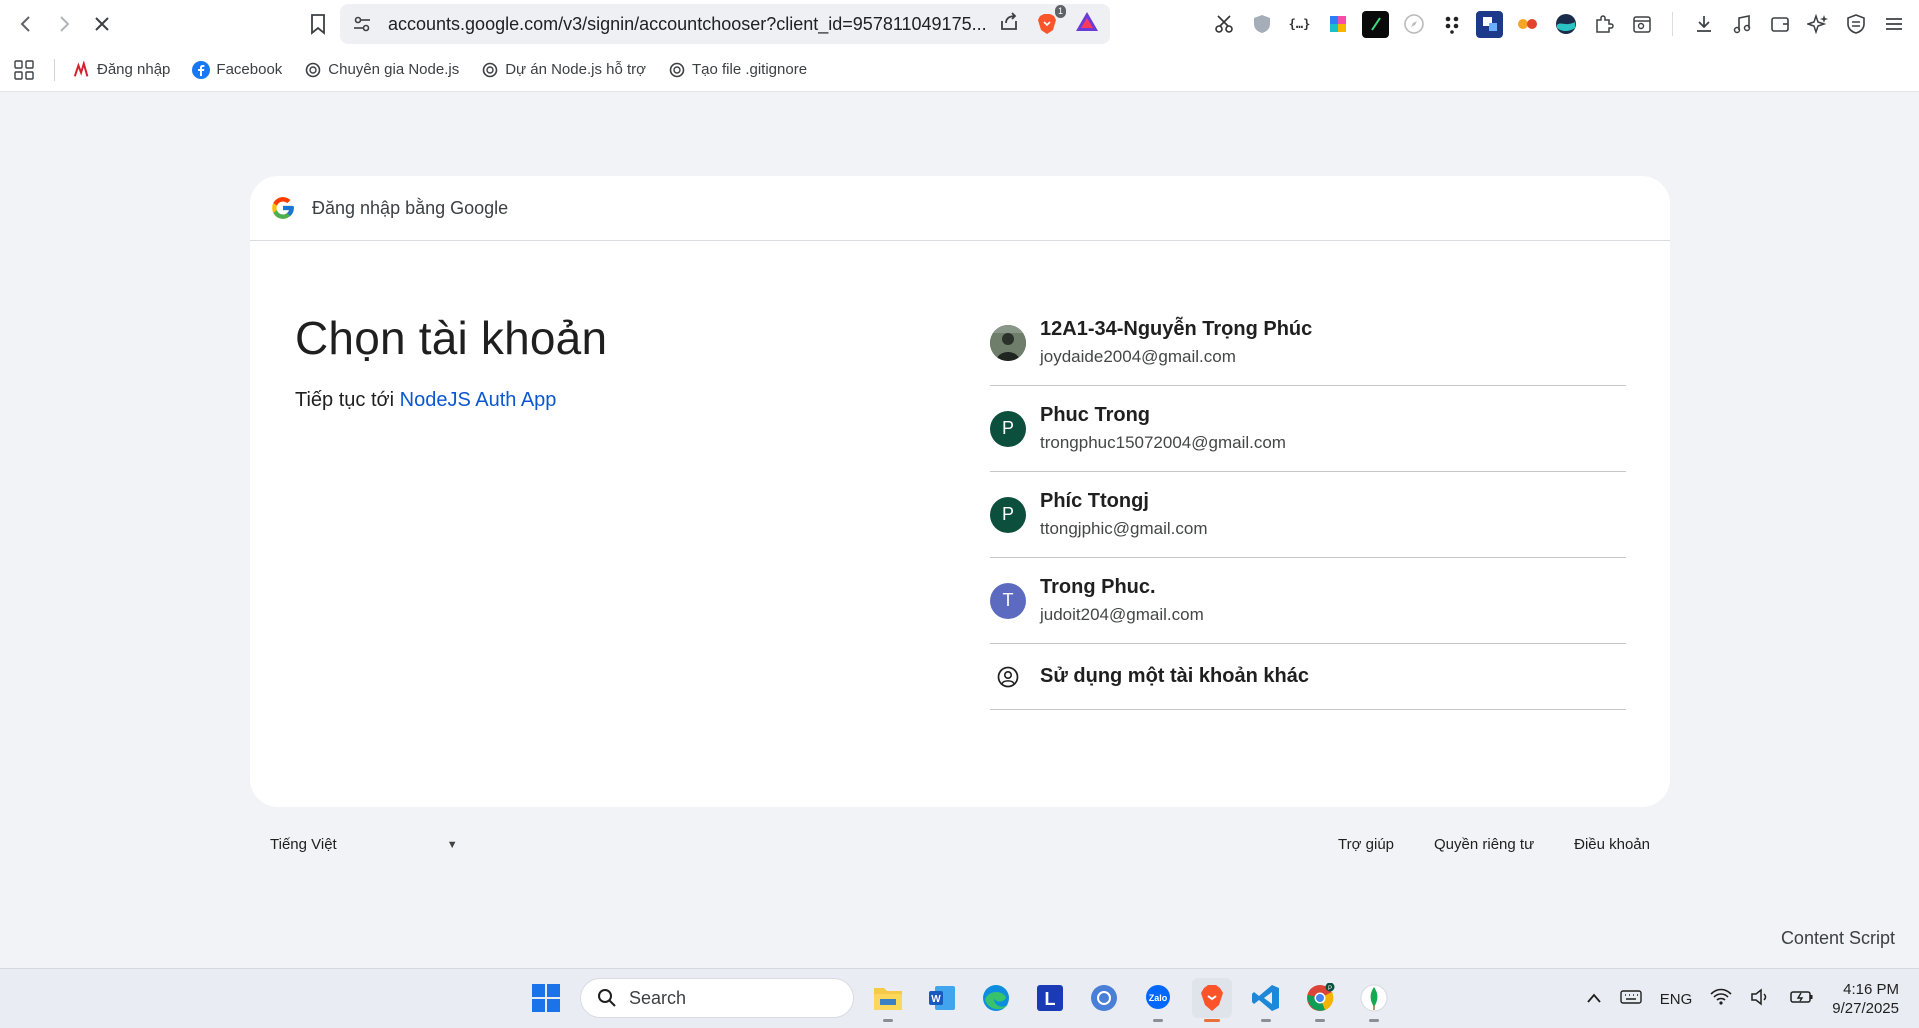 The height and width of the screenshot is (1028, 1919). I want to click on footer-links: Trợ giúp Quyền riêng tư Điều khoản, so click(1494, 844).